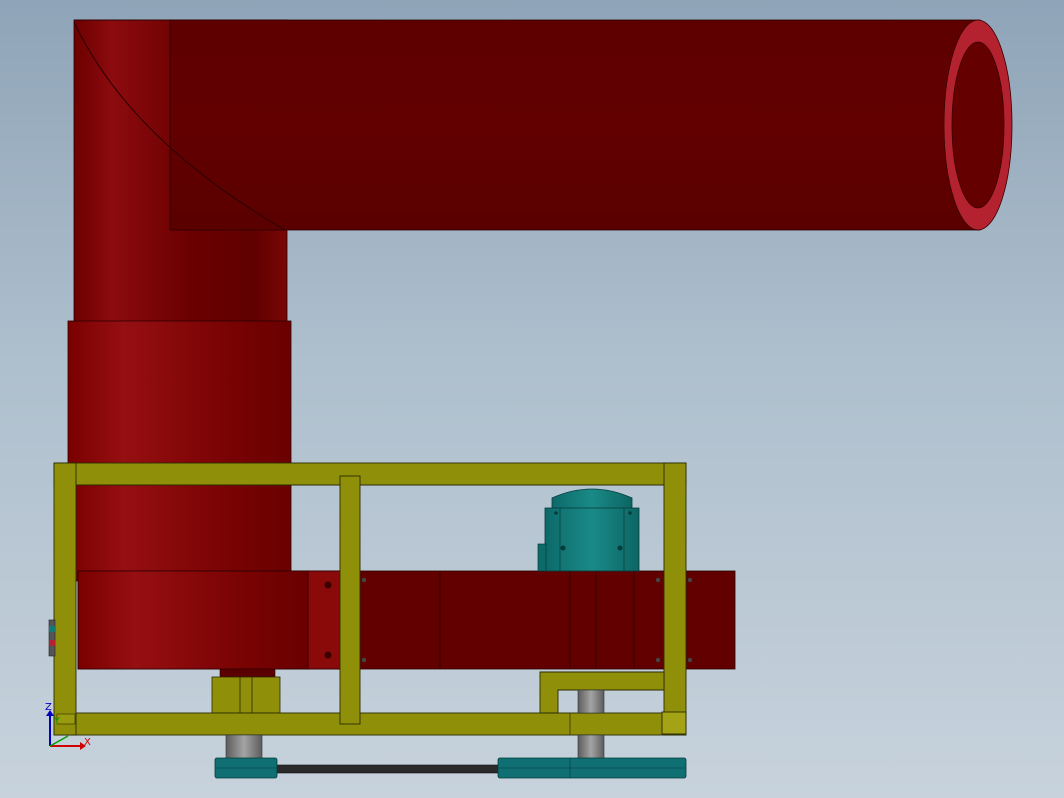  I want to click on riser-sleeve, so click(179, 451).